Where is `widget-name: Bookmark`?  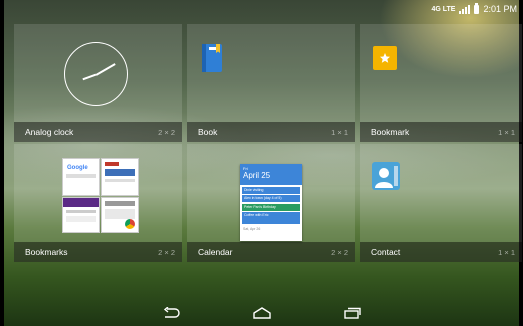 widget-name: Bookmark is located at coordinates (390, 132).